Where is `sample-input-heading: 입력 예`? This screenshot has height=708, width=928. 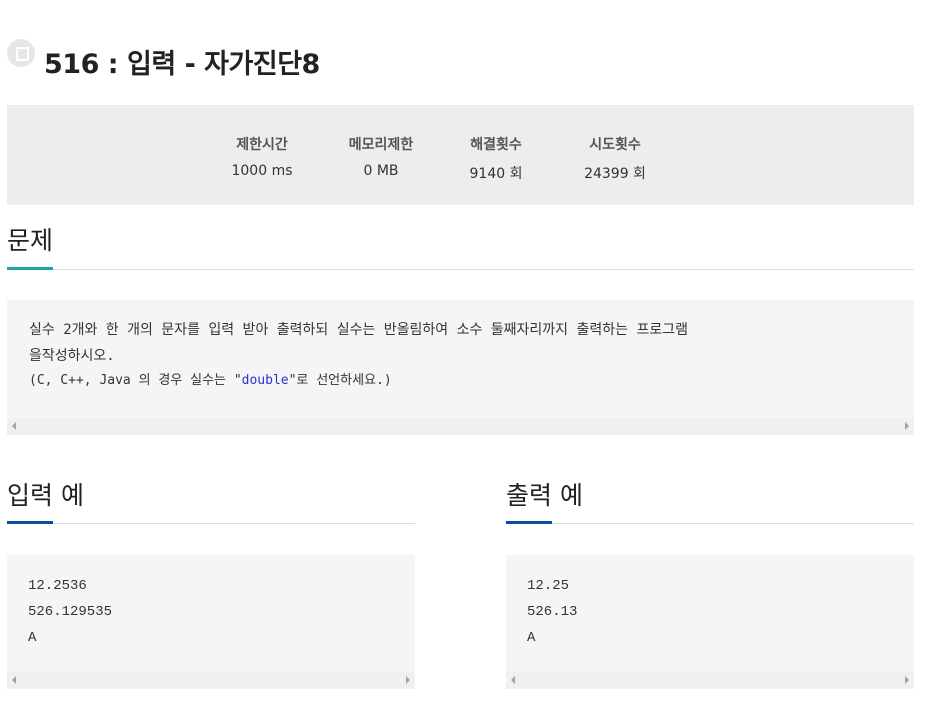 sample-input-heading: 입력 예 is located at coordinates (45, 496).